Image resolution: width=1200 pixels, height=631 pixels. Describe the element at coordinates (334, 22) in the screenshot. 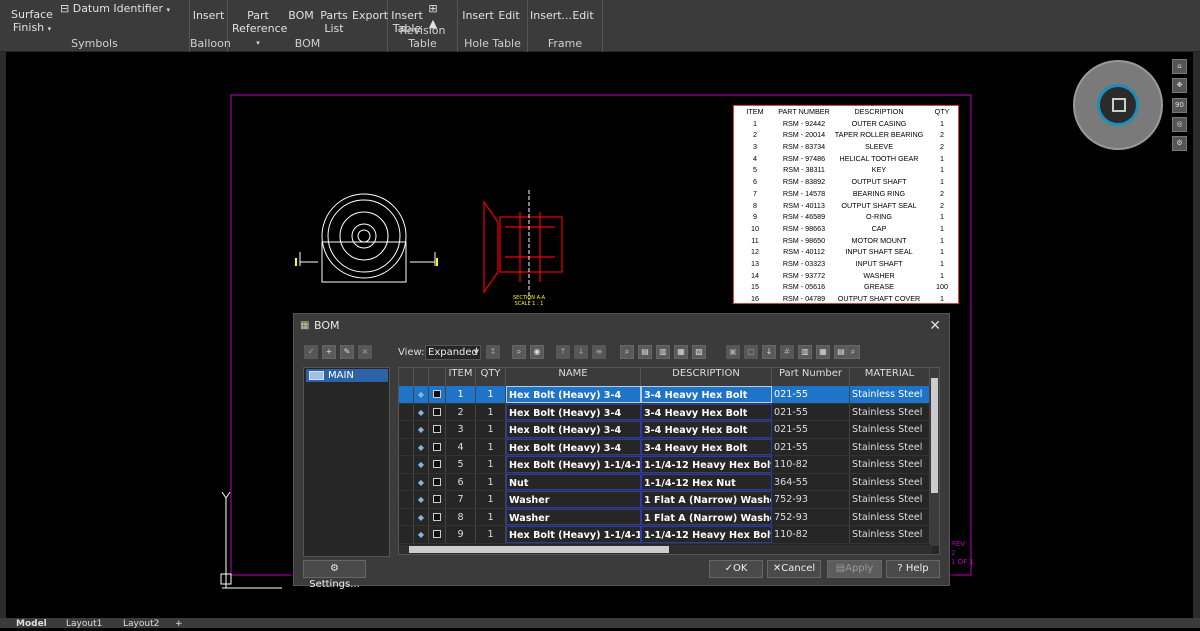

I see `parts-list-button: Parts List` at that location.